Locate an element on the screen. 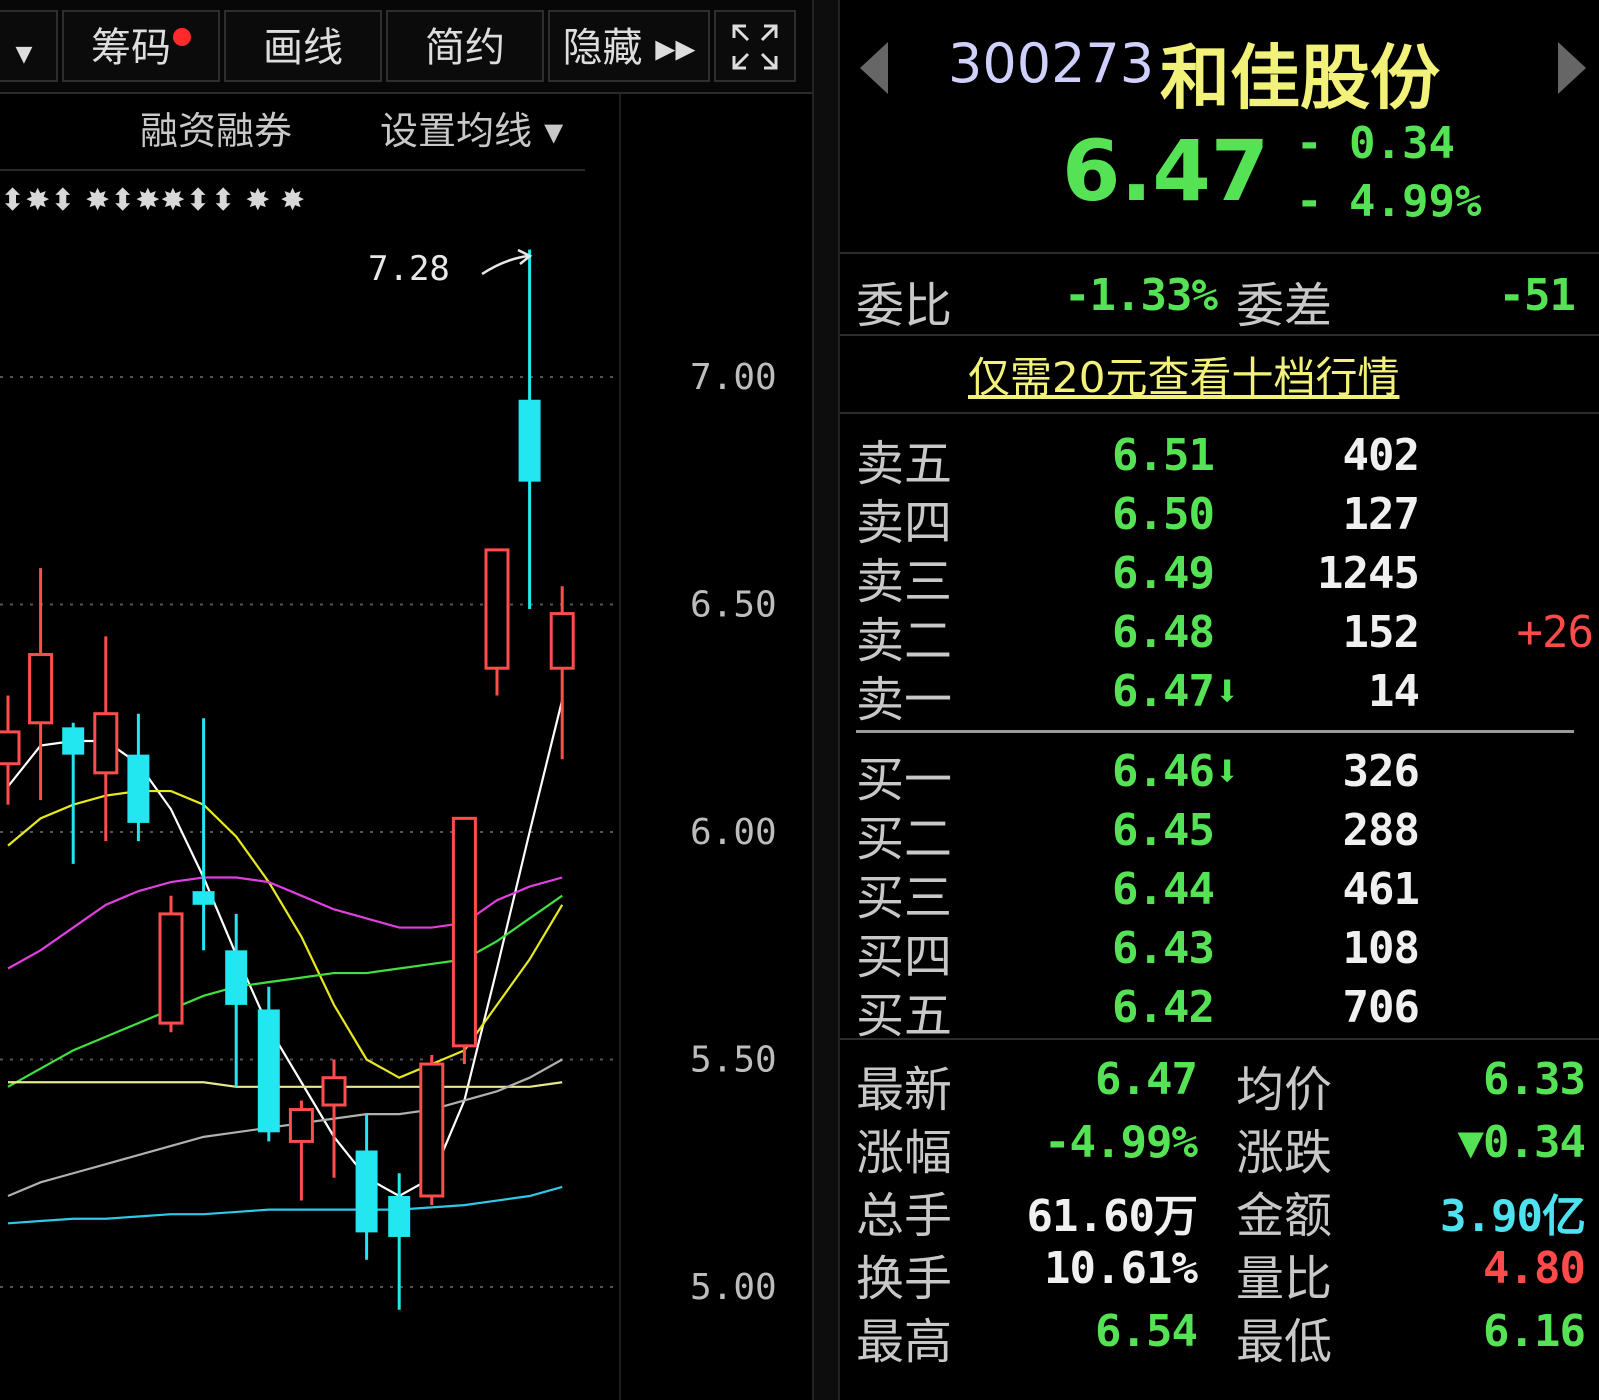 This screenshot has height=1400, width=1599. order-book-row: 卖四 6.50 127 is located at coordinates (1219, 517).